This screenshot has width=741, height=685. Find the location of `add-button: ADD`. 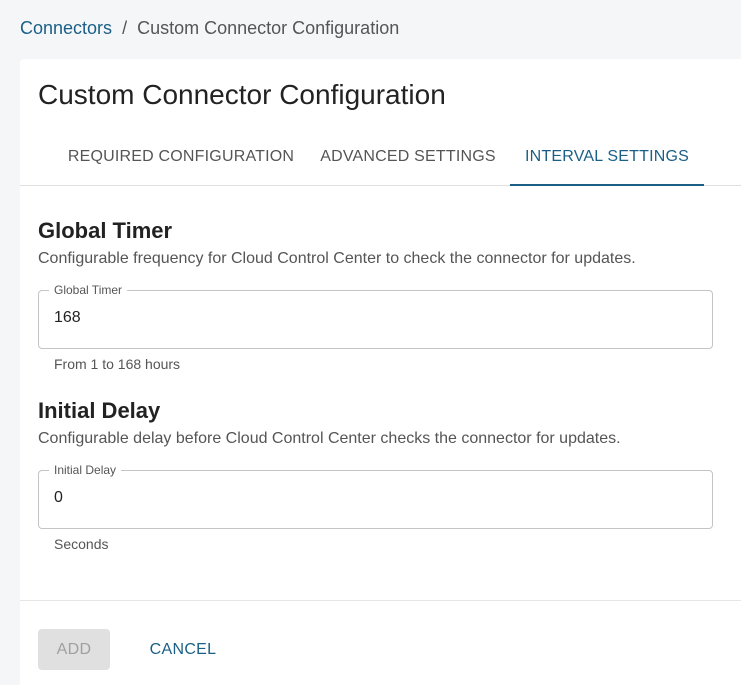

add-button: ADD is located at coordinates (74, 649).